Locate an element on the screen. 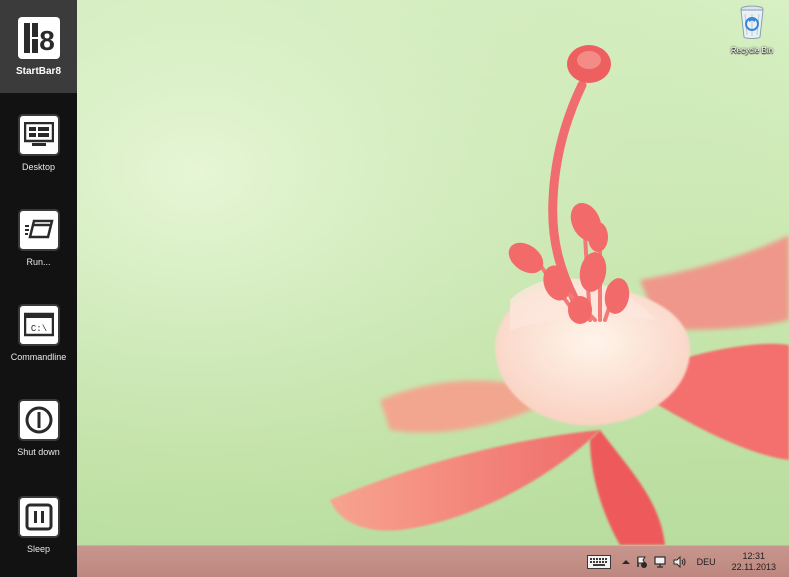  clock-time: 12:31 is located at coordinates (754, 555).